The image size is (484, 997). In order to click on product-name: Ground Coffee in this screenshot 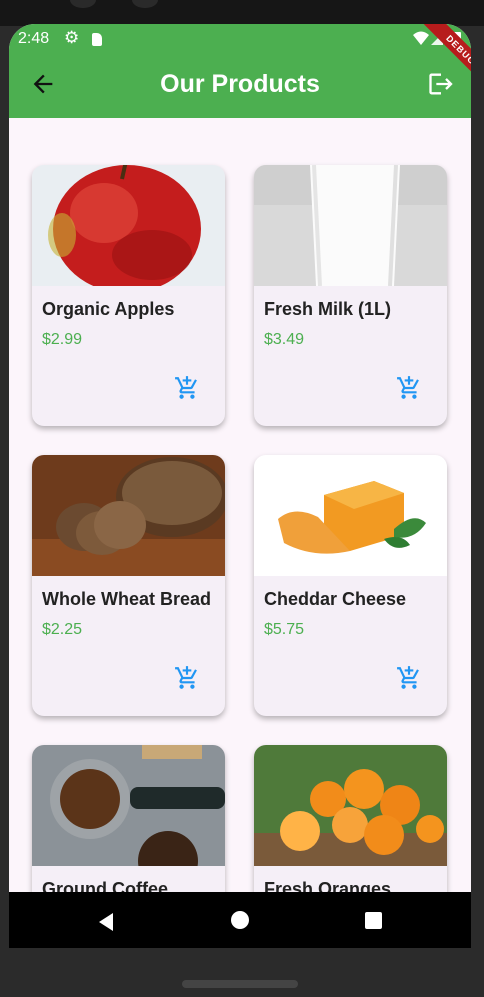, I will do `click(105, 885)`.